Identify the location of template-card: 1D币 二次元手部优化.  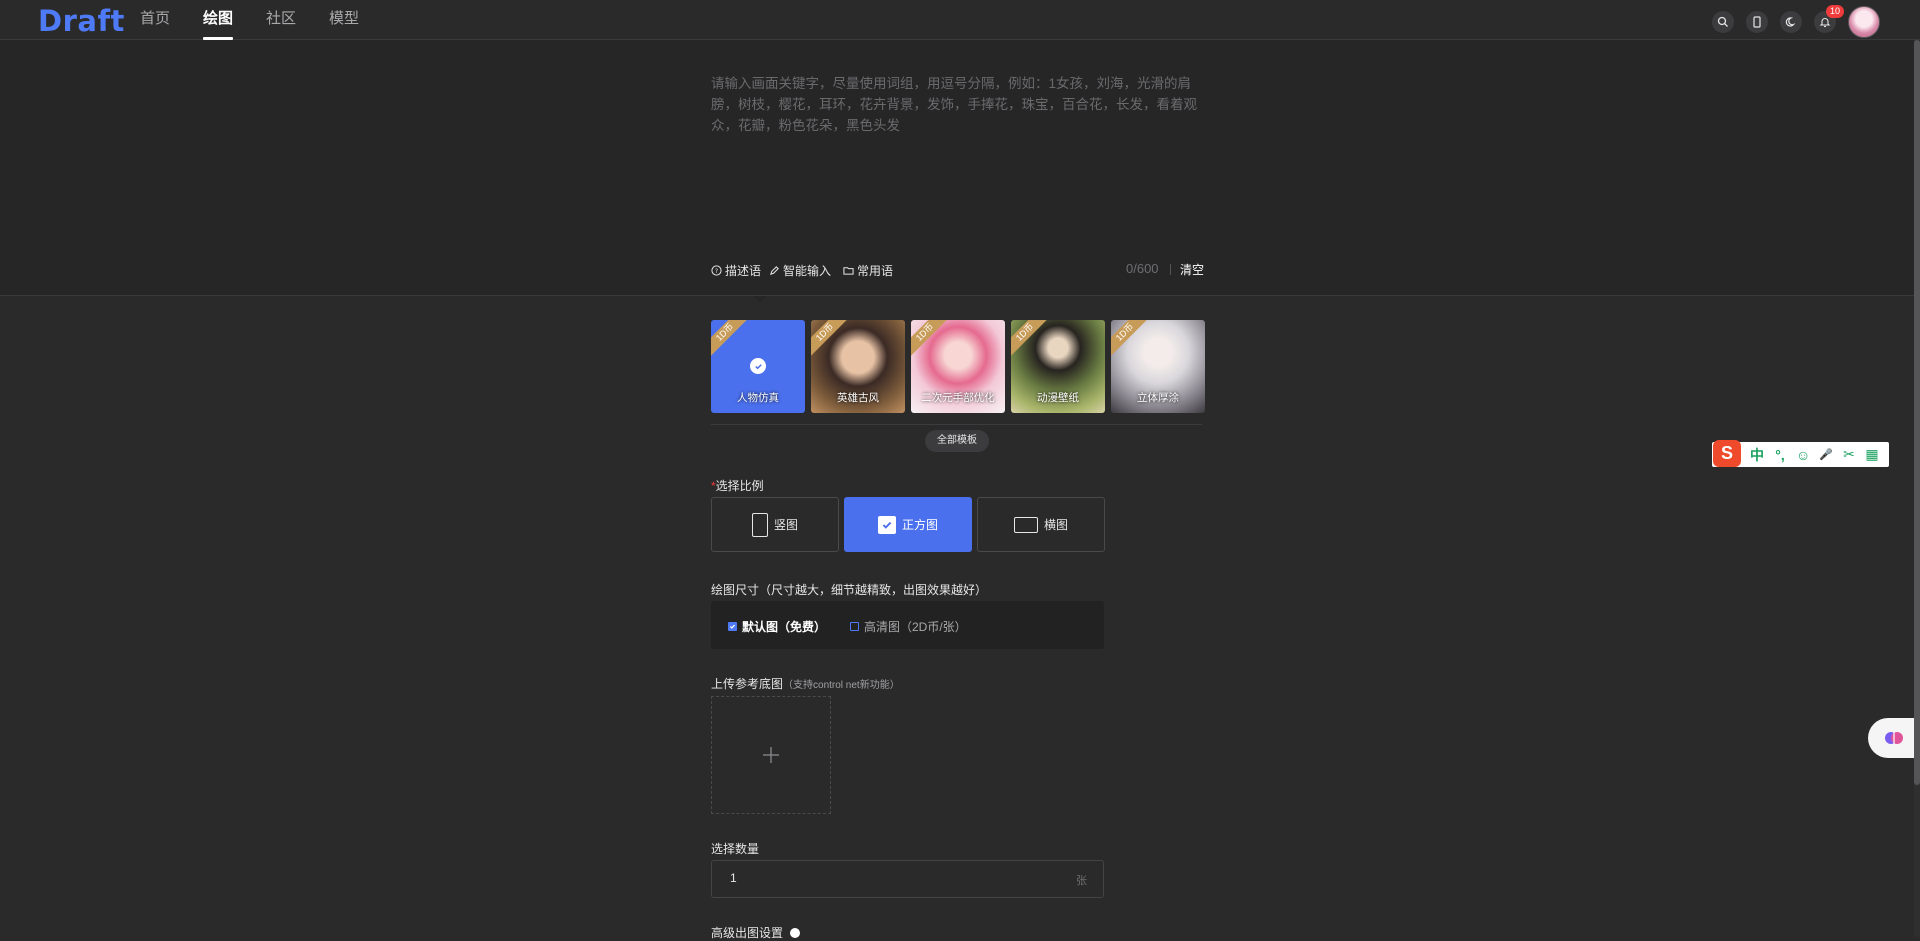
(958, 366).